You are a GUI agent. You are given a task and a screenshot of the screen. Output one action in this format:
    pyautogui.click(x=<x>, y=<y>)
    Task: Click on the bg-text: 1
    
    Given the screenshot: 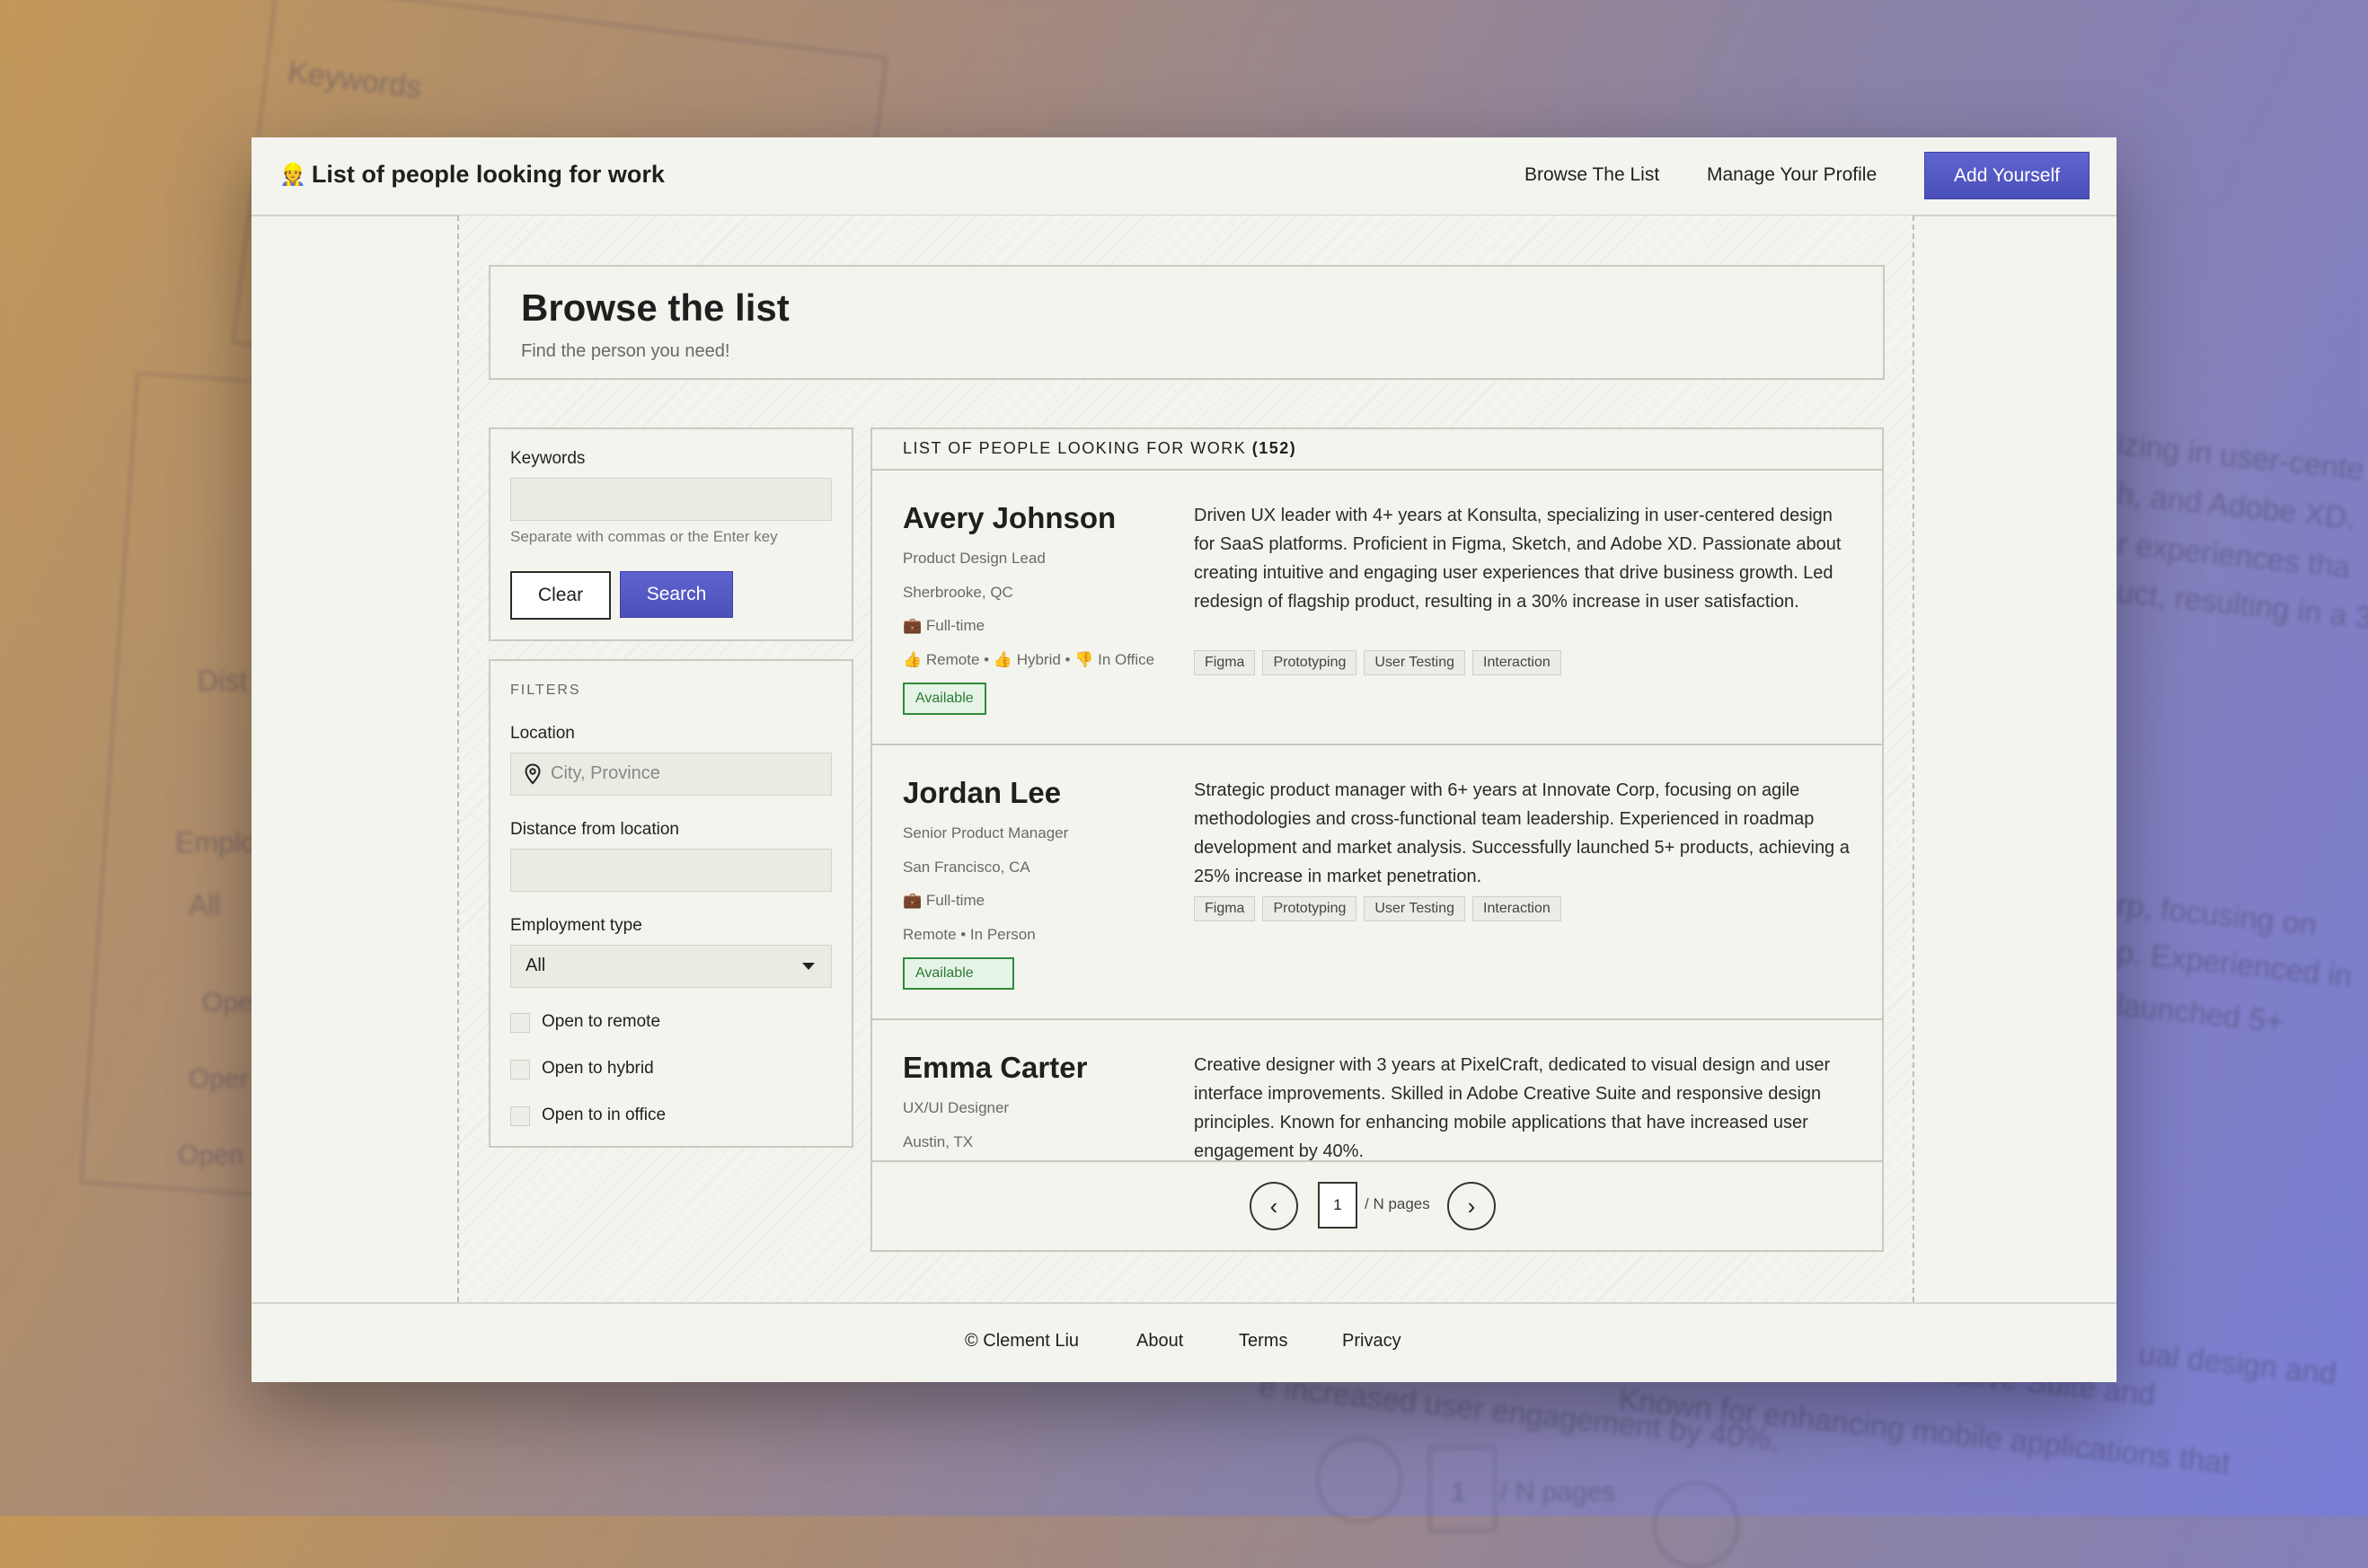 What is the action you would take?
    pyautogui.click(x=1458, y=1492)
    